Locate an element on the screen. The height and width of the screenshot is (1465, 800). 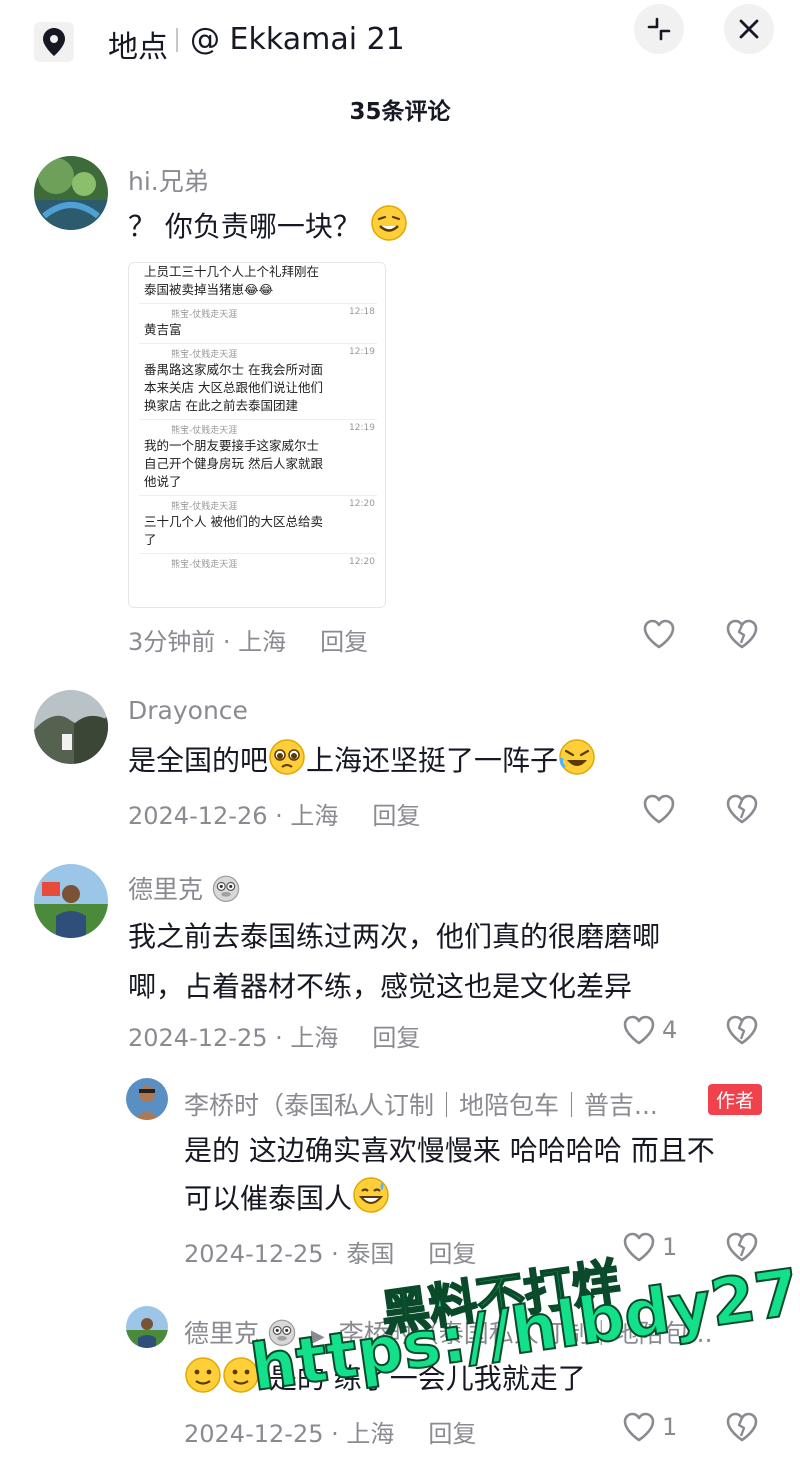
comment-text-content: ？ 你负责哪一块？ is located at coordinates (244, 226).